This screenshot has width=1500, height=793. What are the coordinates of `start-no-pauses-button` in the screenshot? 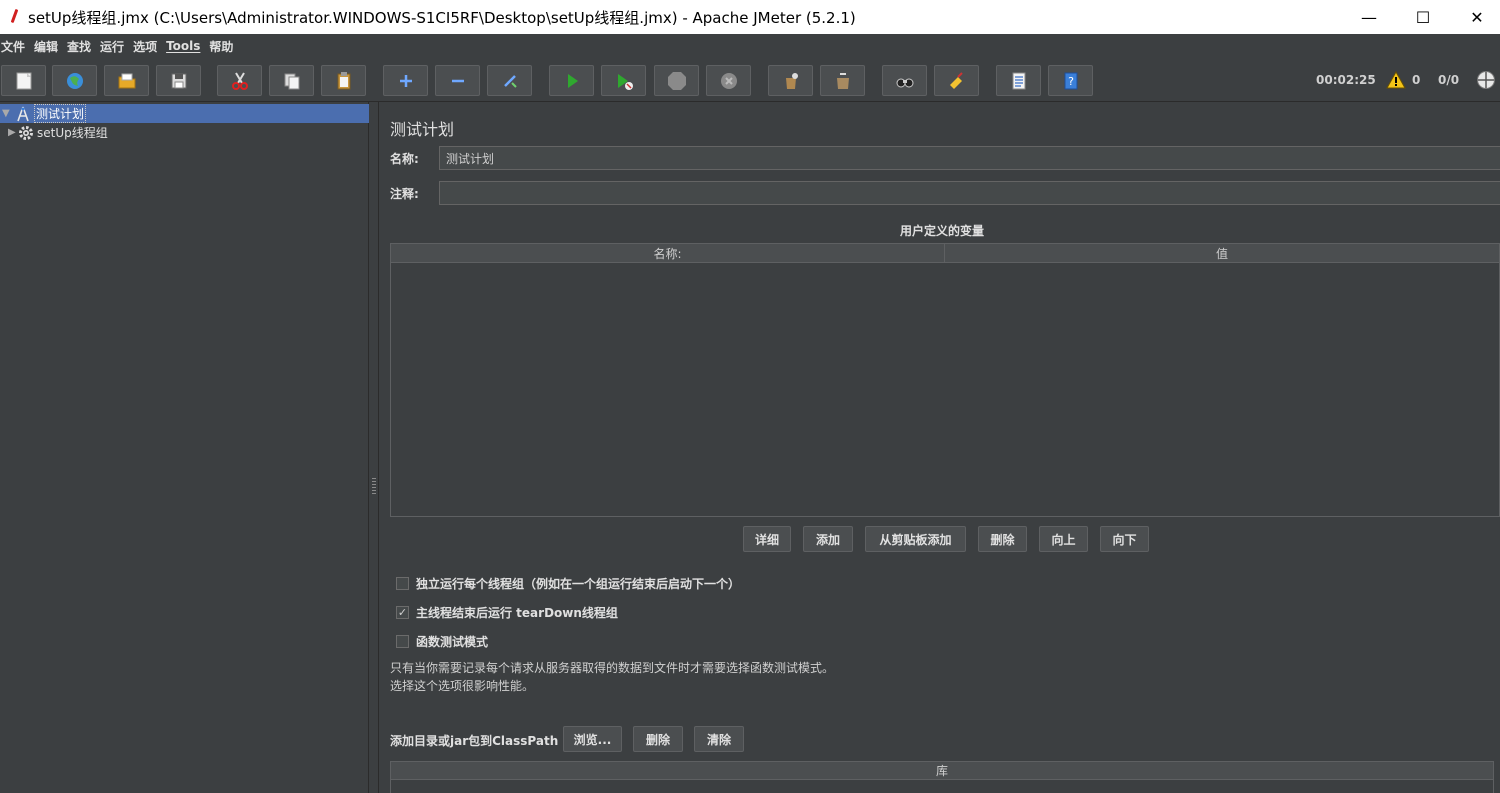 It's located at (623, 80).